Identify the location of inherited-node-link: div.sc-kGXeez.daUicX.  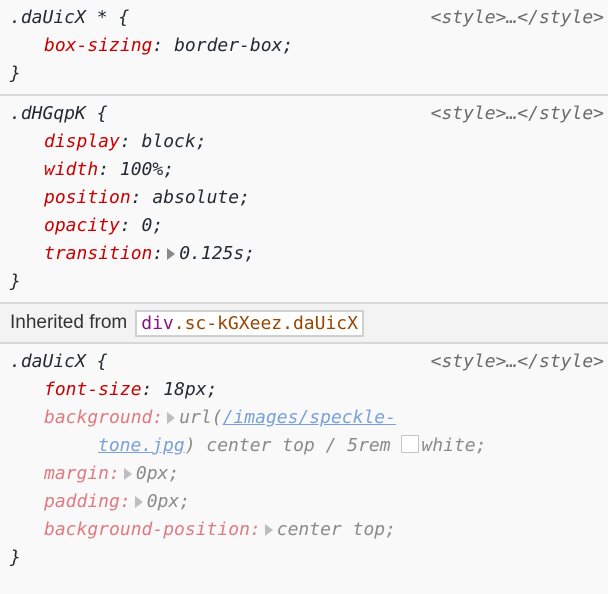
(249, 323).